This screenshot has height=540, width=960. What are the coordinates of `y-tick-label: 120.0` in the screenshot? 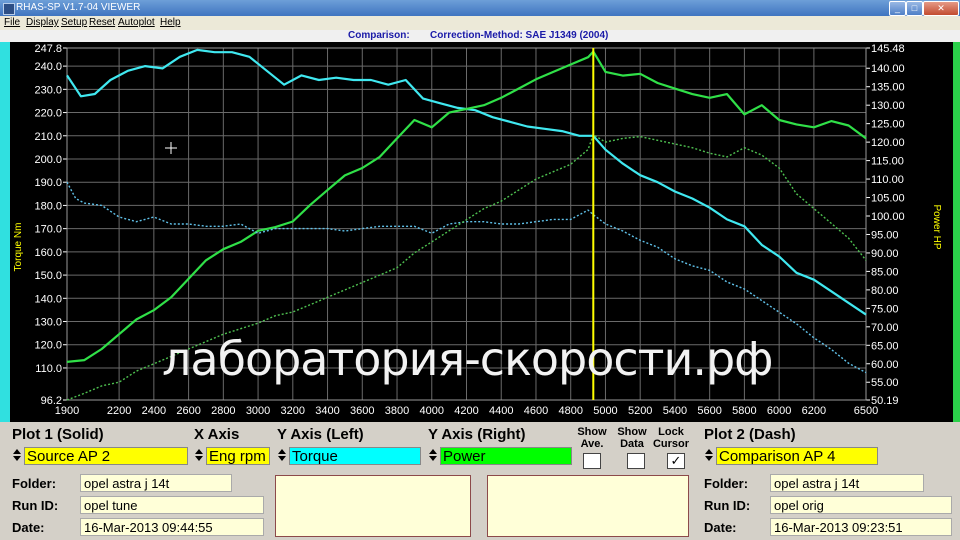 It's located at (48, 346).